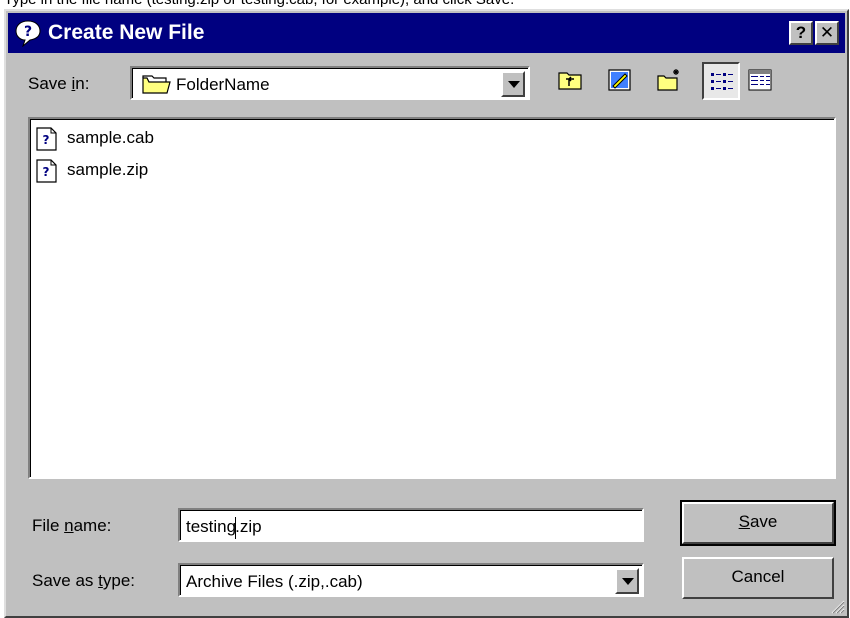  Describe the element at coordinates (836, 605) in the screenshot. I see `resize-grip-icon` at that location.